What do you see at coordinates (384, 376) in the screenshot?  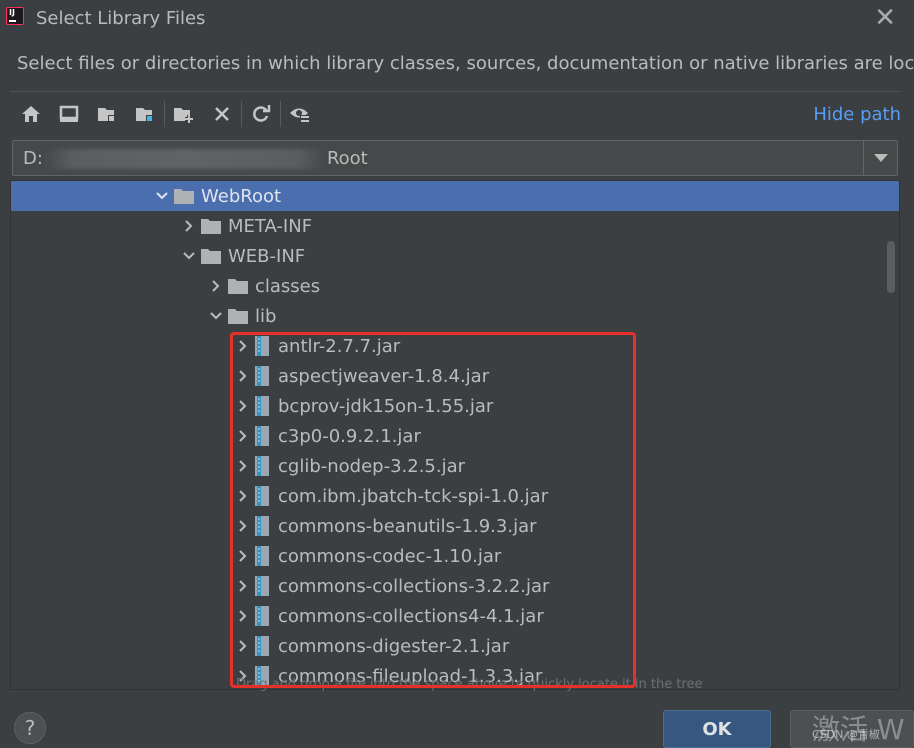 I see `tree-node-label: aspectjweaver-1.8.4.jar` at bounding box center [384, 376].